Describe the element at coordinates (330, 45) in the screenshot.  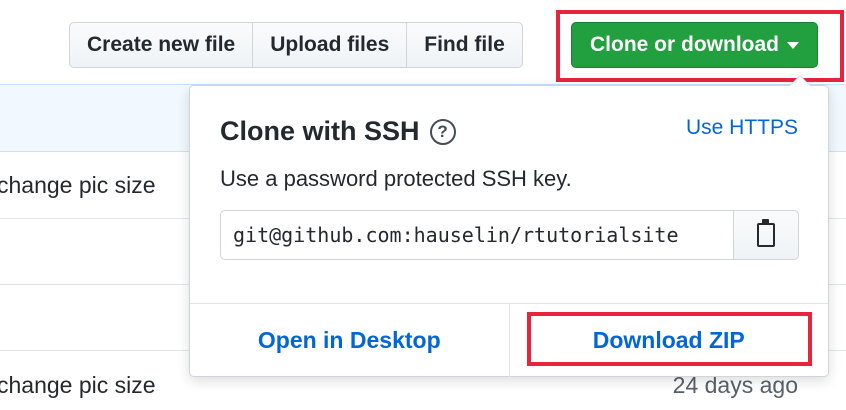
I see `upload-files-button: Upload files` at that location.